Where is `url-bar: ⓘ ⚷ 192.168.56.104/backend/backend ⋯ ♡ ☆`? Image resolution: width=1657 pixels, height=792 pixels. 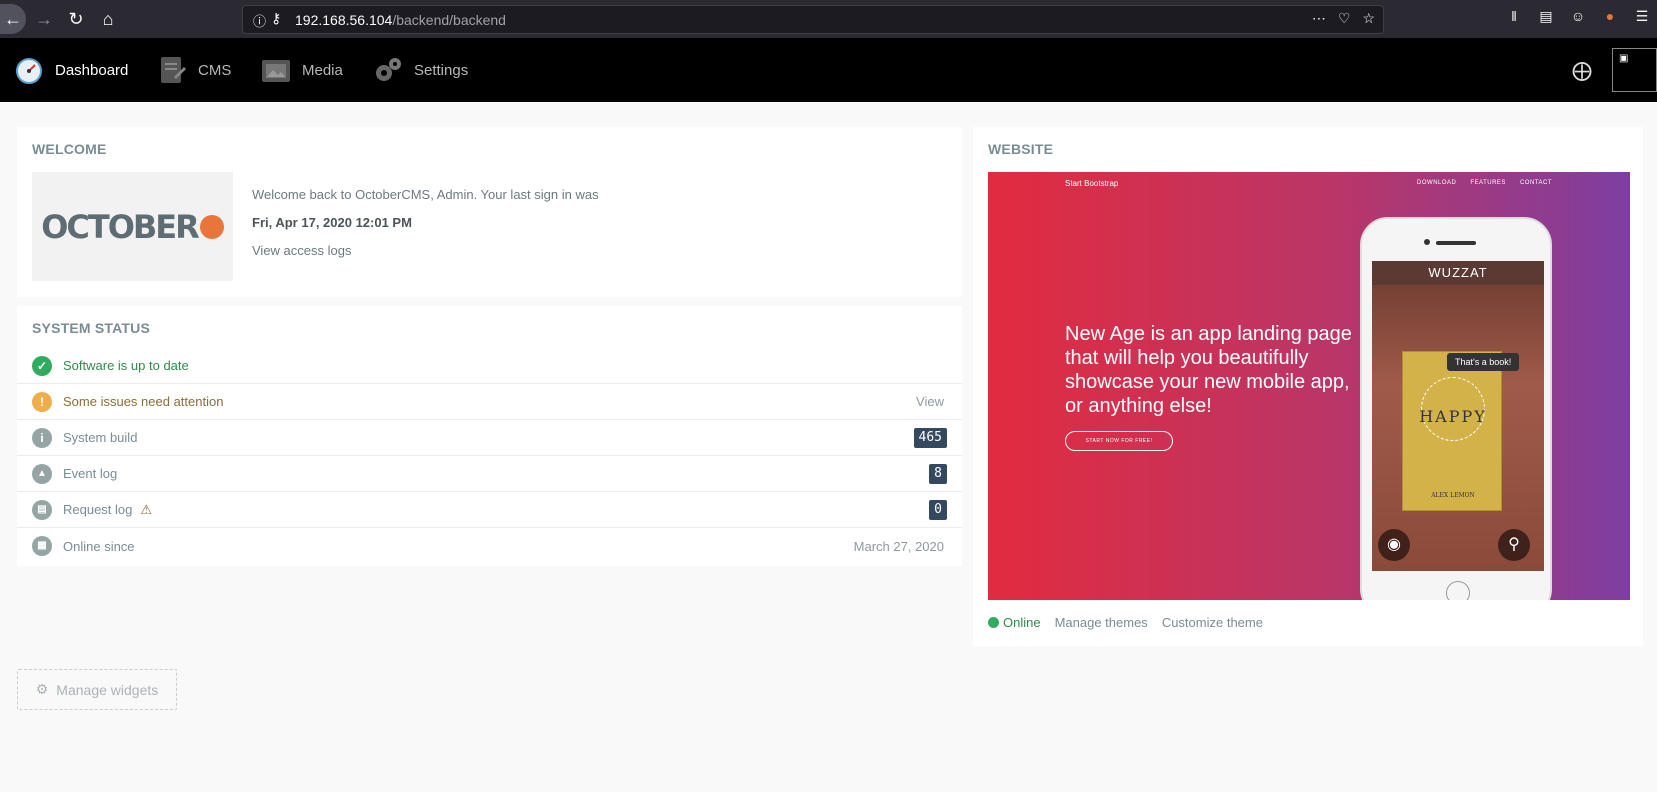
url-bar: ⓘ ⚷ 192.168.56.104/backend/backend ⋯ ♡ ☆ is located at coordinates (813, 19).